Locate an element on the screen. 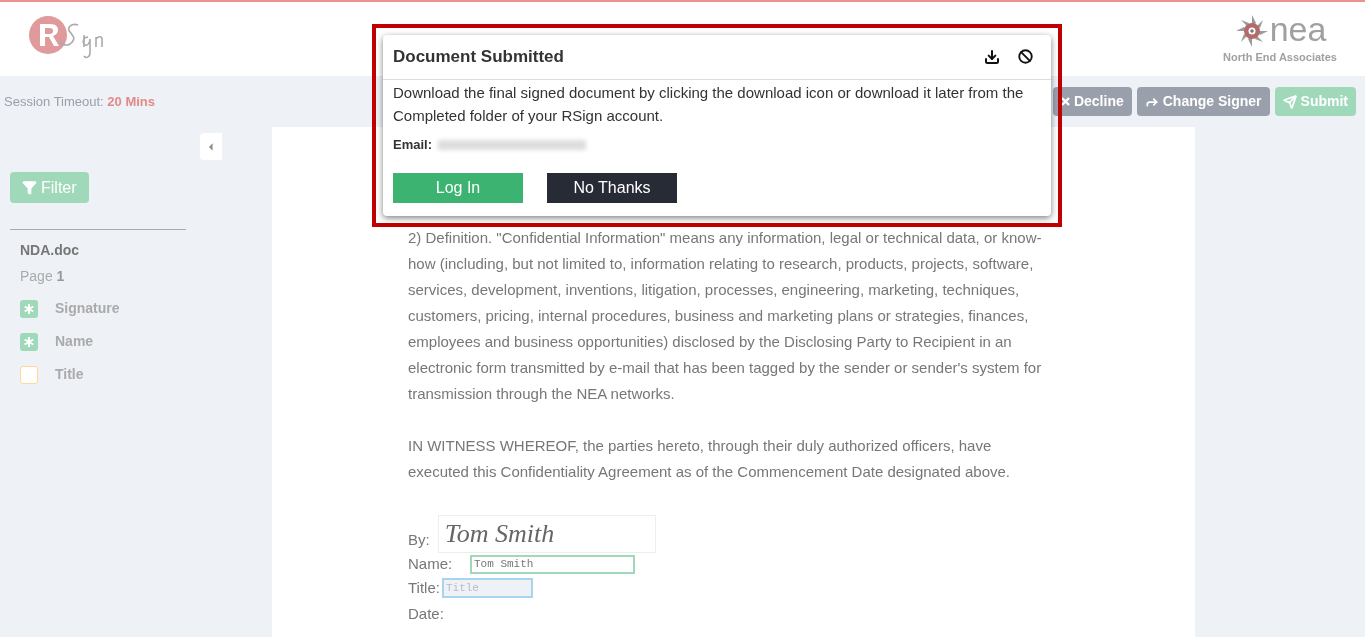 The width and height of the screenshot is (1365, 637). filter-icon is located at coordinates (29, 187).